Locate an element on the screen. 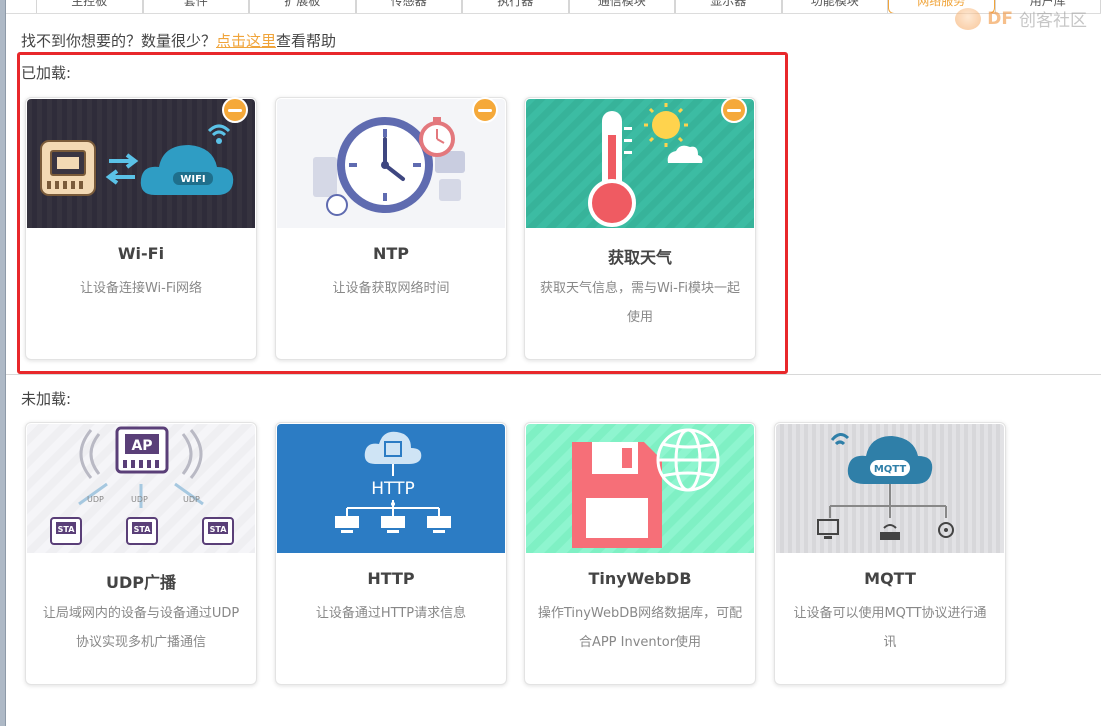 The image size is (1101, 726). card-title: TinyWebDB is located at coordinates (640, 578).